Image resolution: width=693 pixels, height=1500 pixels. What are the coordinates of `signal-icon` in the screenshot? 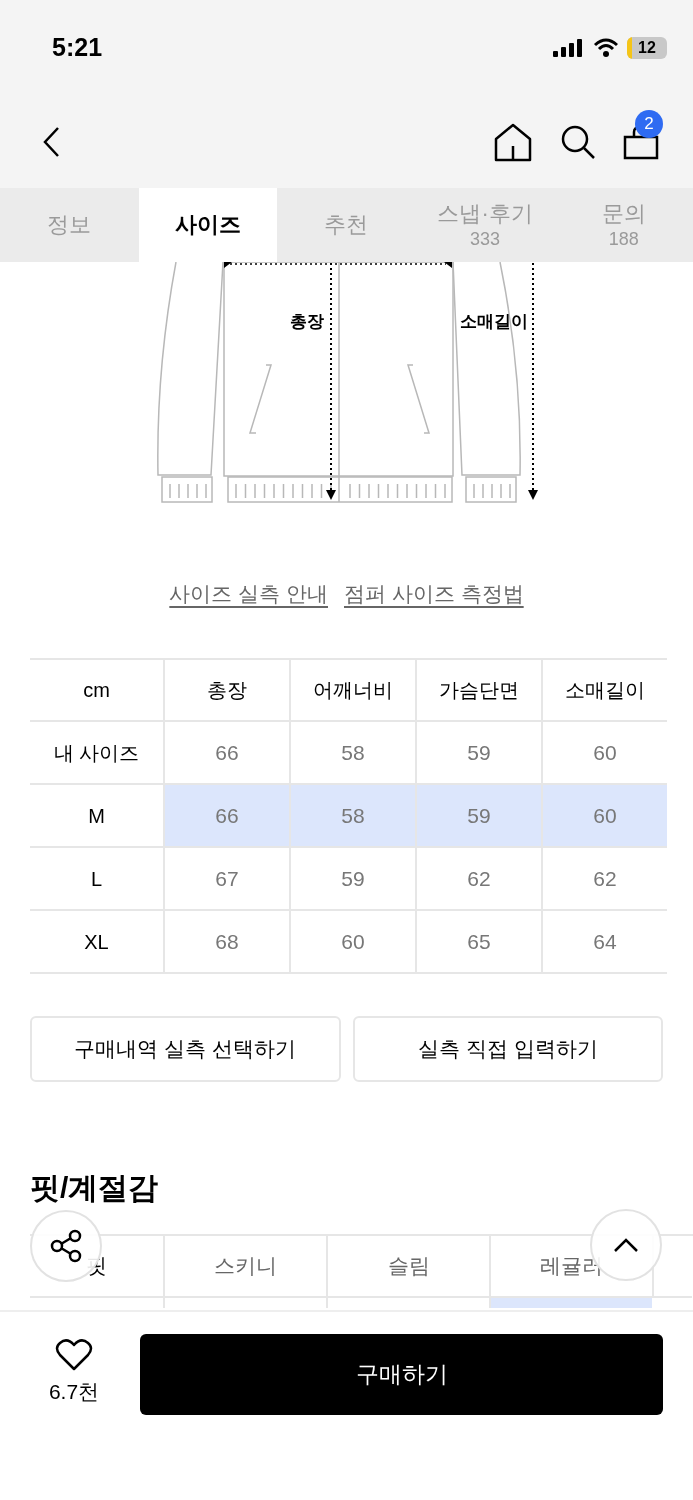 It's located at (569, 47).